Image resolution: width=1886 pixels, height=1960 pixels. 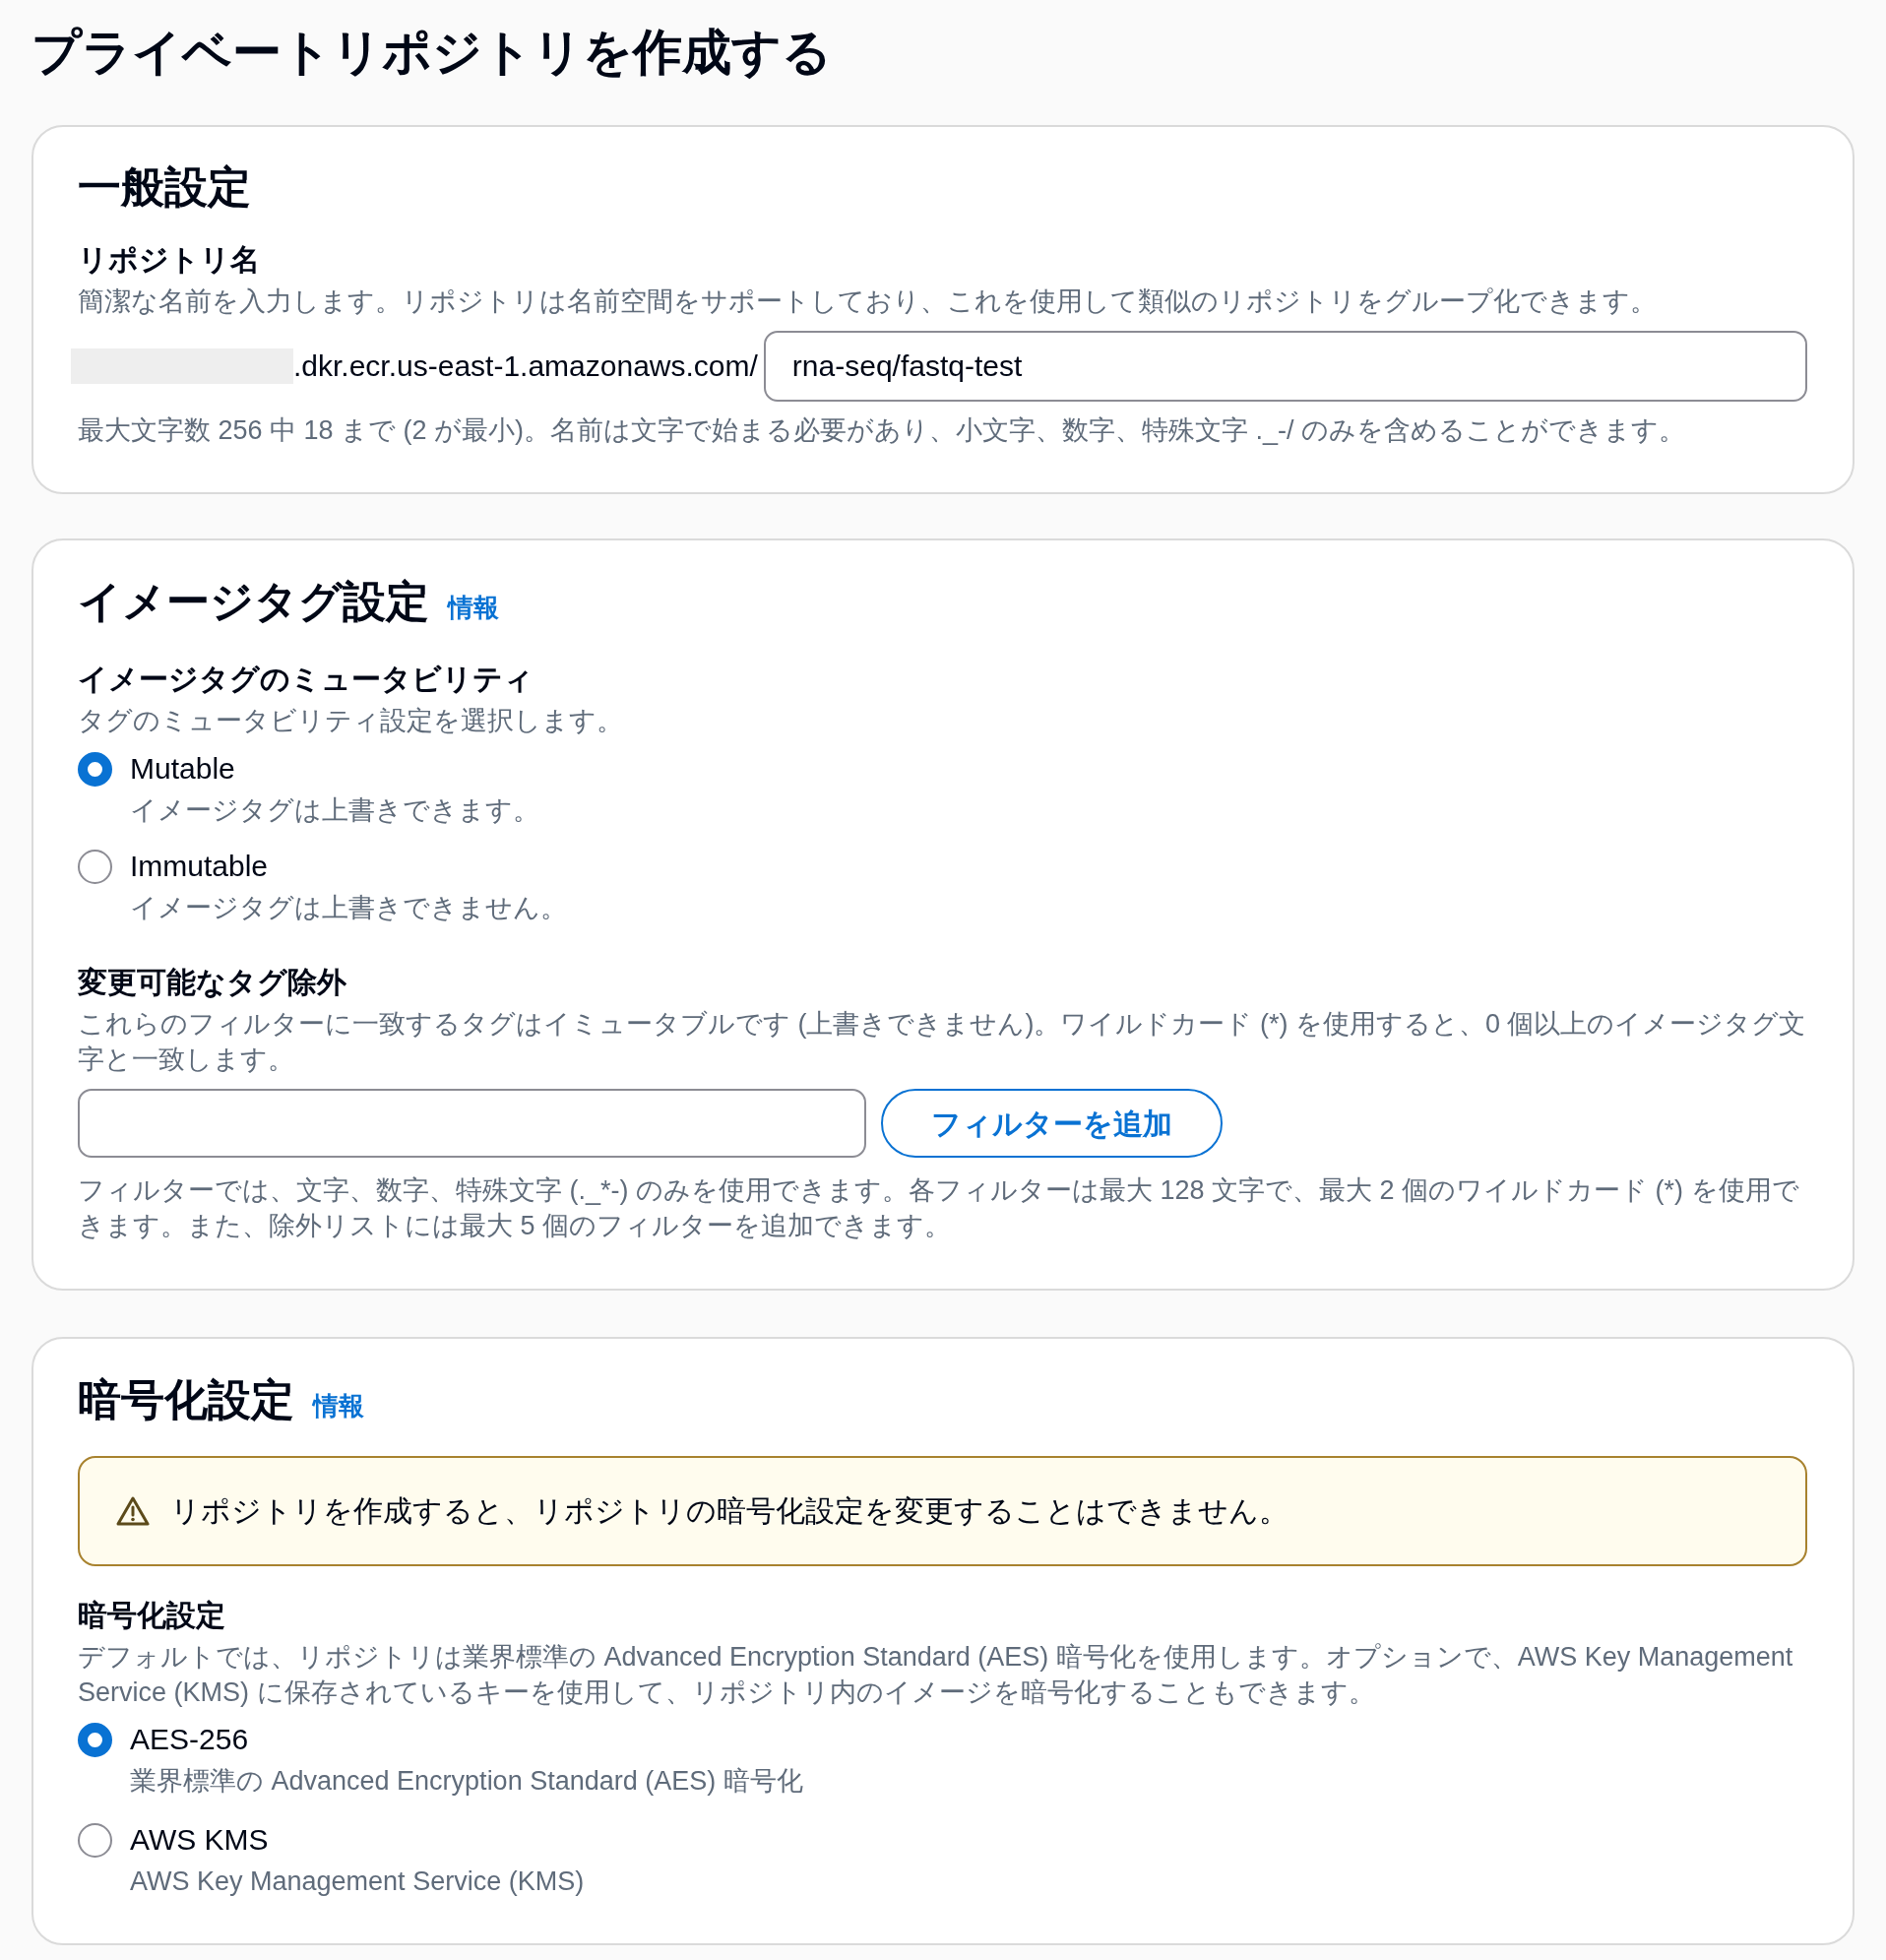 What do you see at coordinates (306, 679) in the screenshot?
I see `field-label: イメージタグのミュータビリティ` at bounding box center [306, 679].